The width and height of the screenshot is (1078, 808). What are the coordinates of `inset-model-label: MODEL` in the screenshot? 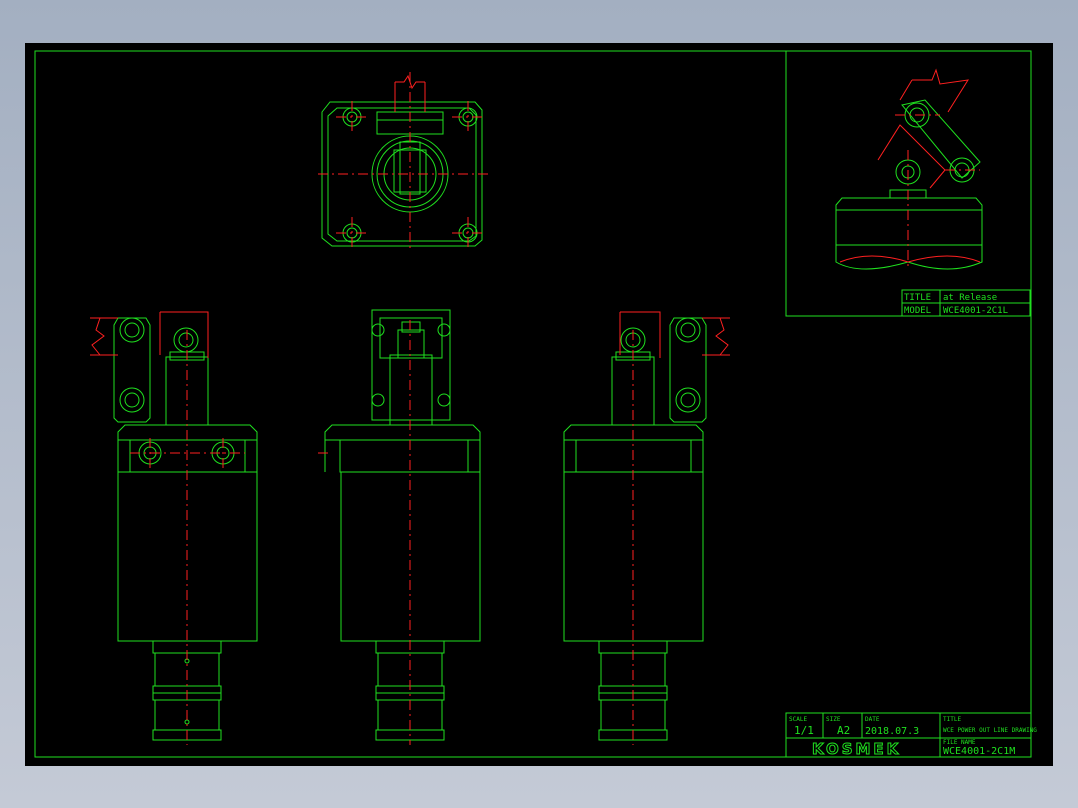 It's located at (917, 311).